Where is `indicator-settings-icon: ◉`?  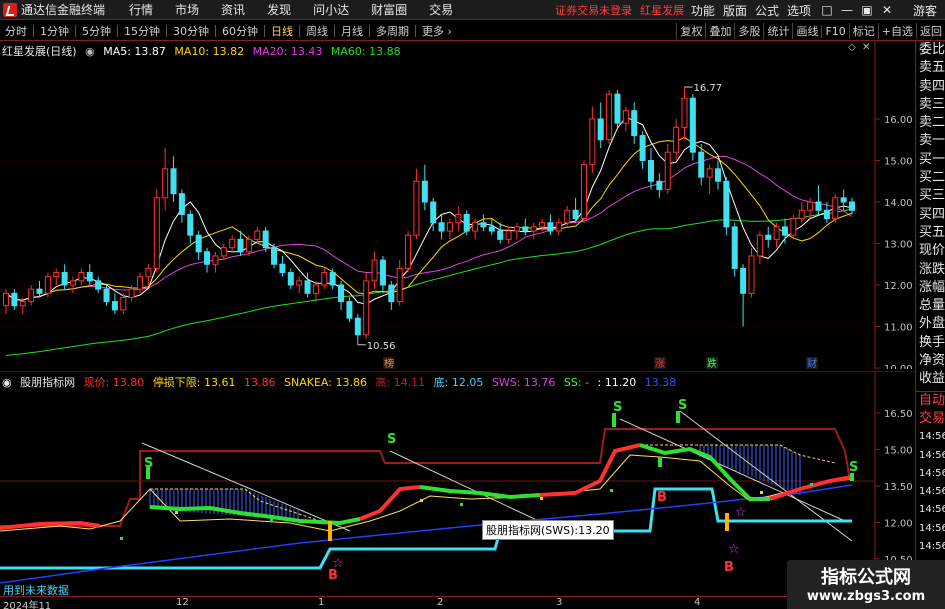
indicator-settings-icon: ◉ is located at coordinates (7, 382).